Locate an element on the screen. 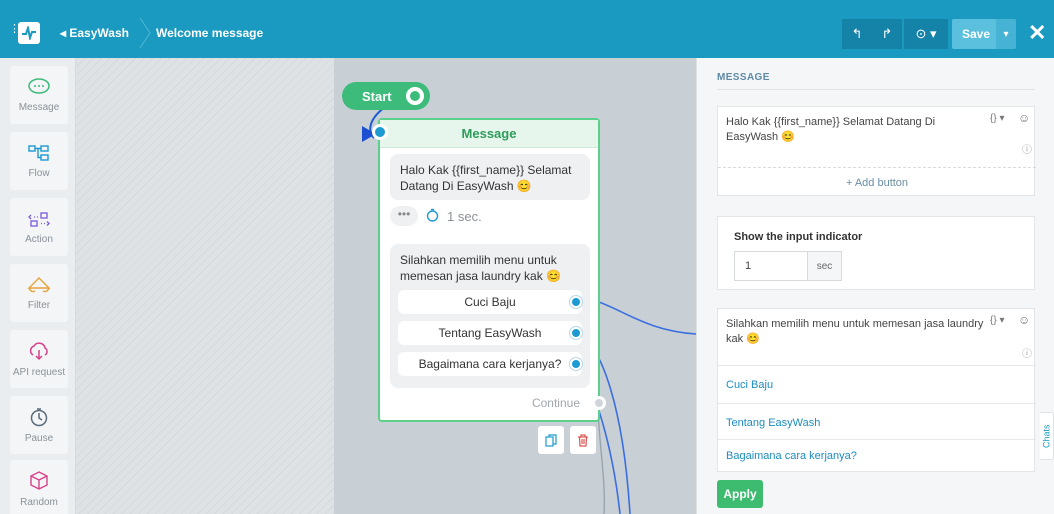  tool-label: Action is located at coordinates (39, 239).